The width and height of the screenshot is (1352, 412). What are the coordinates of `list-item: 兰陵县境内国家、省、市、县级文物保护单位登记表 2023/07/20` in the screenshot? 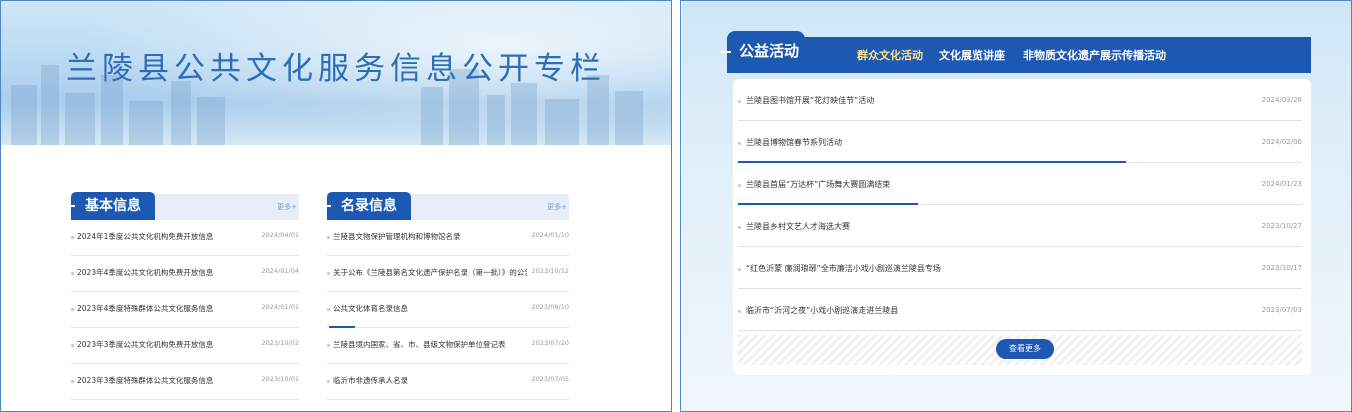 It's located at (448, 346).